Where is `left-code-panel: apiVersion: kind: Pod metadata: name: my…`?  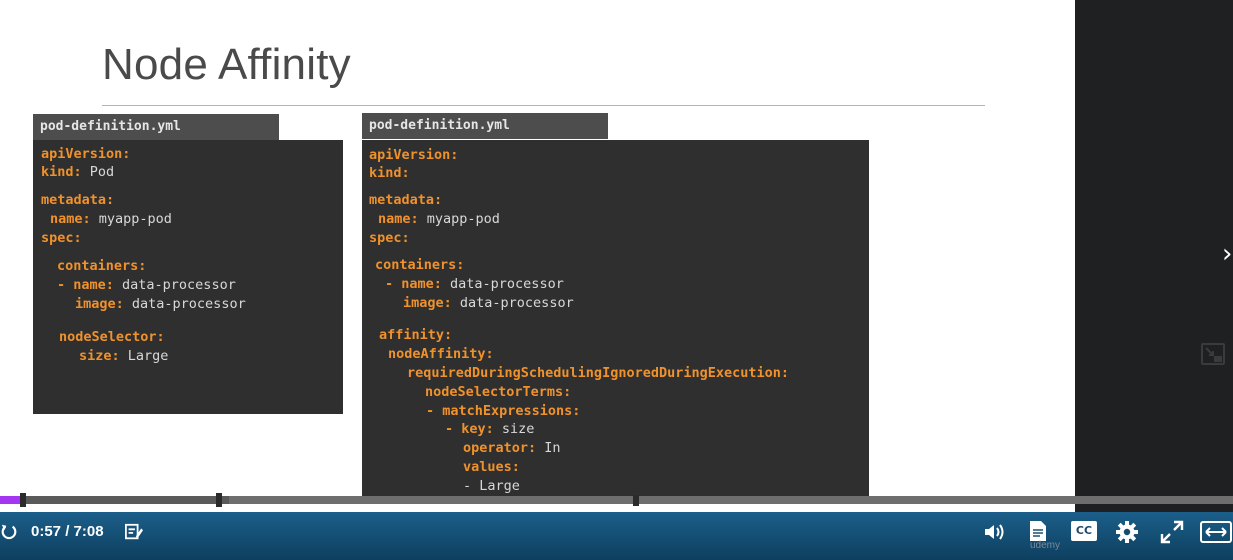 left-code-panel: apiVersion: kind: Pod metadata: name: my… is located at coordinates (188, 277).